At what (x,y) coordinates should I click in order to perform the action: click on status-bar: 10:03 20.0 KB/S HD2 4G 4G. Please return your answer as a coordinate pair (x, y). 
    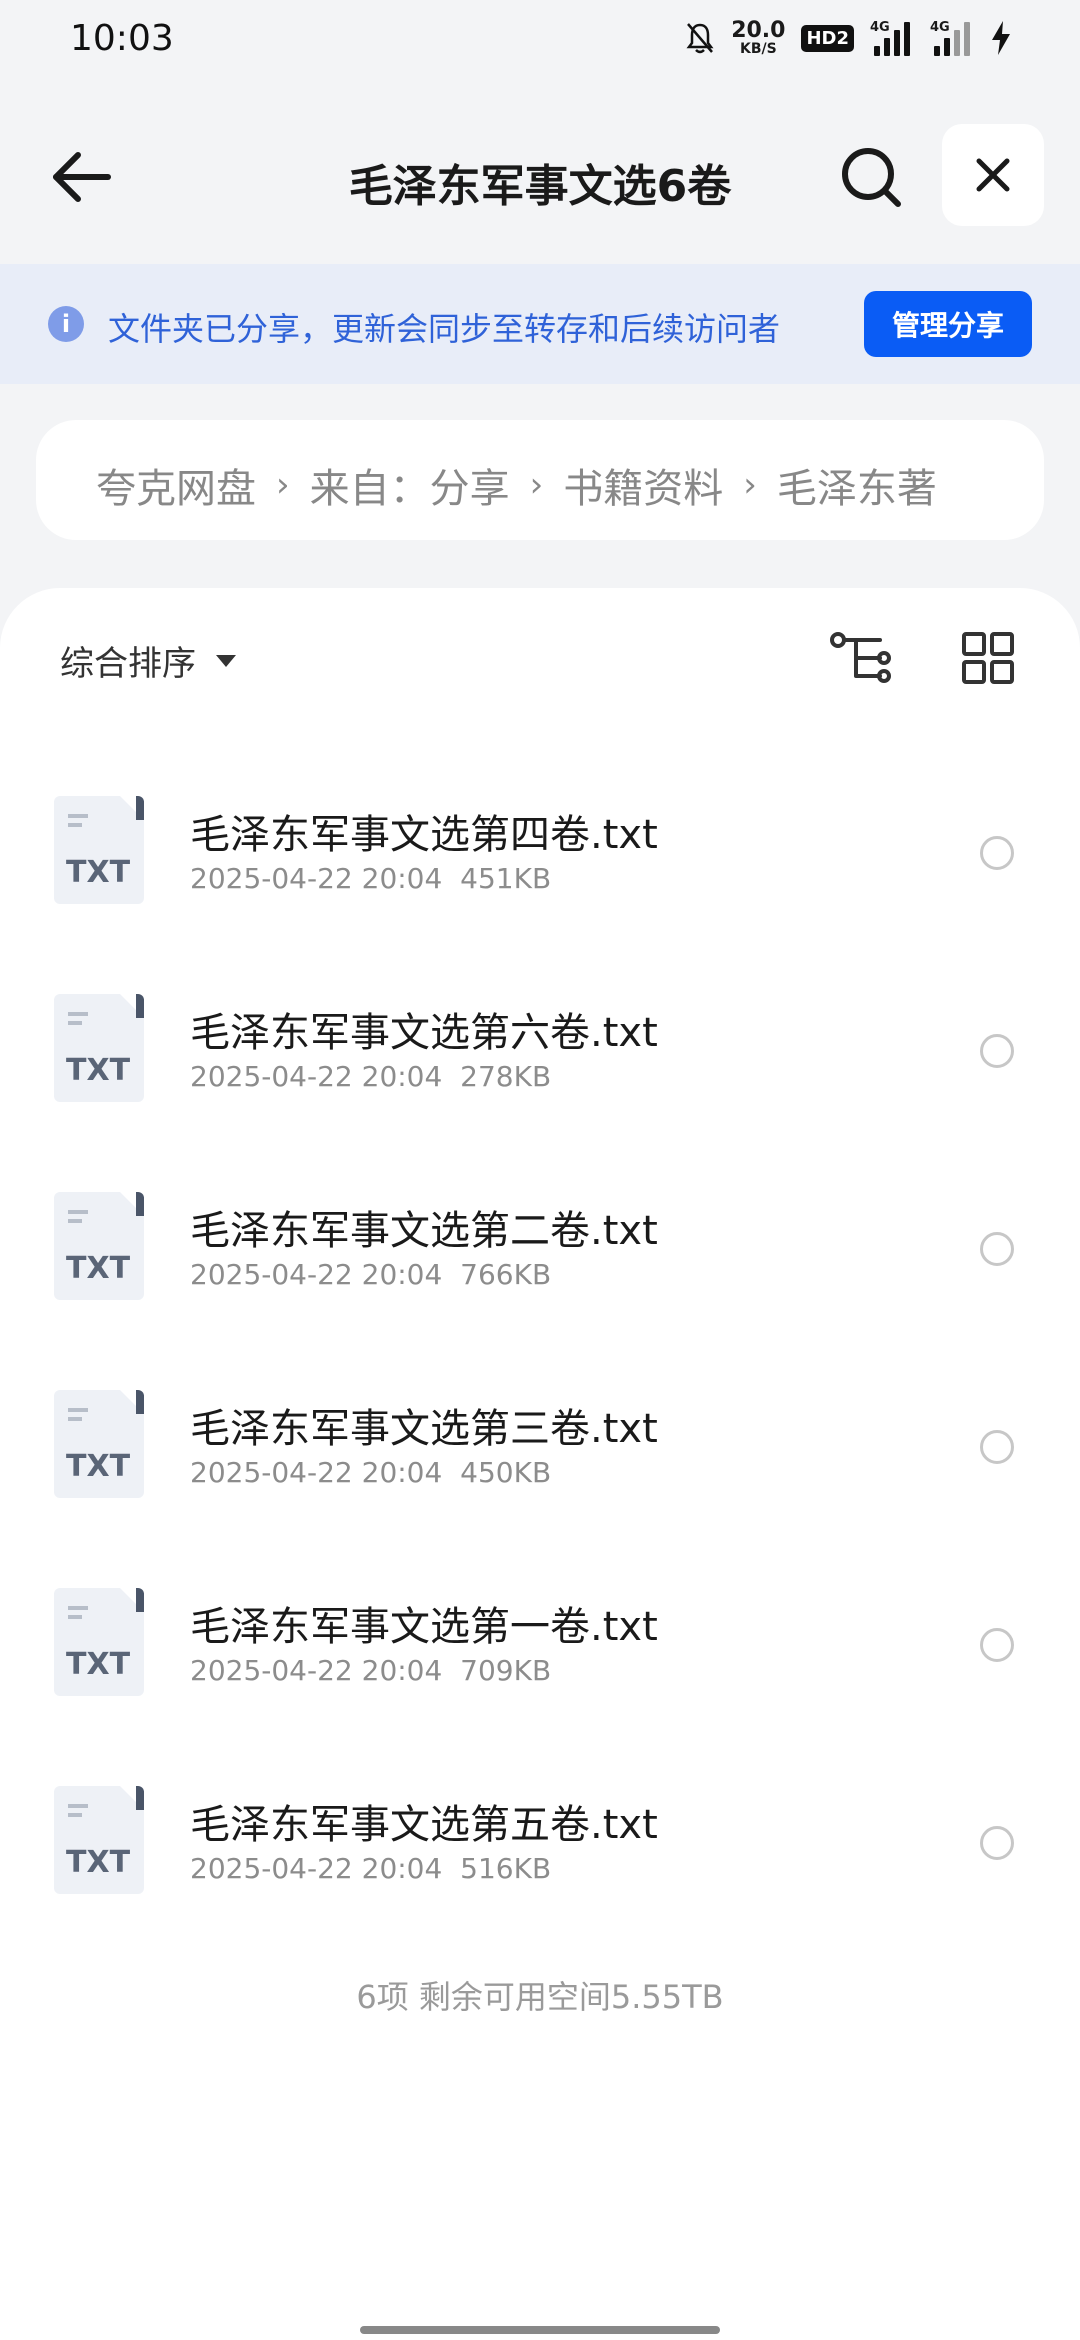
    Looking at the image, I should click on (540, 41).